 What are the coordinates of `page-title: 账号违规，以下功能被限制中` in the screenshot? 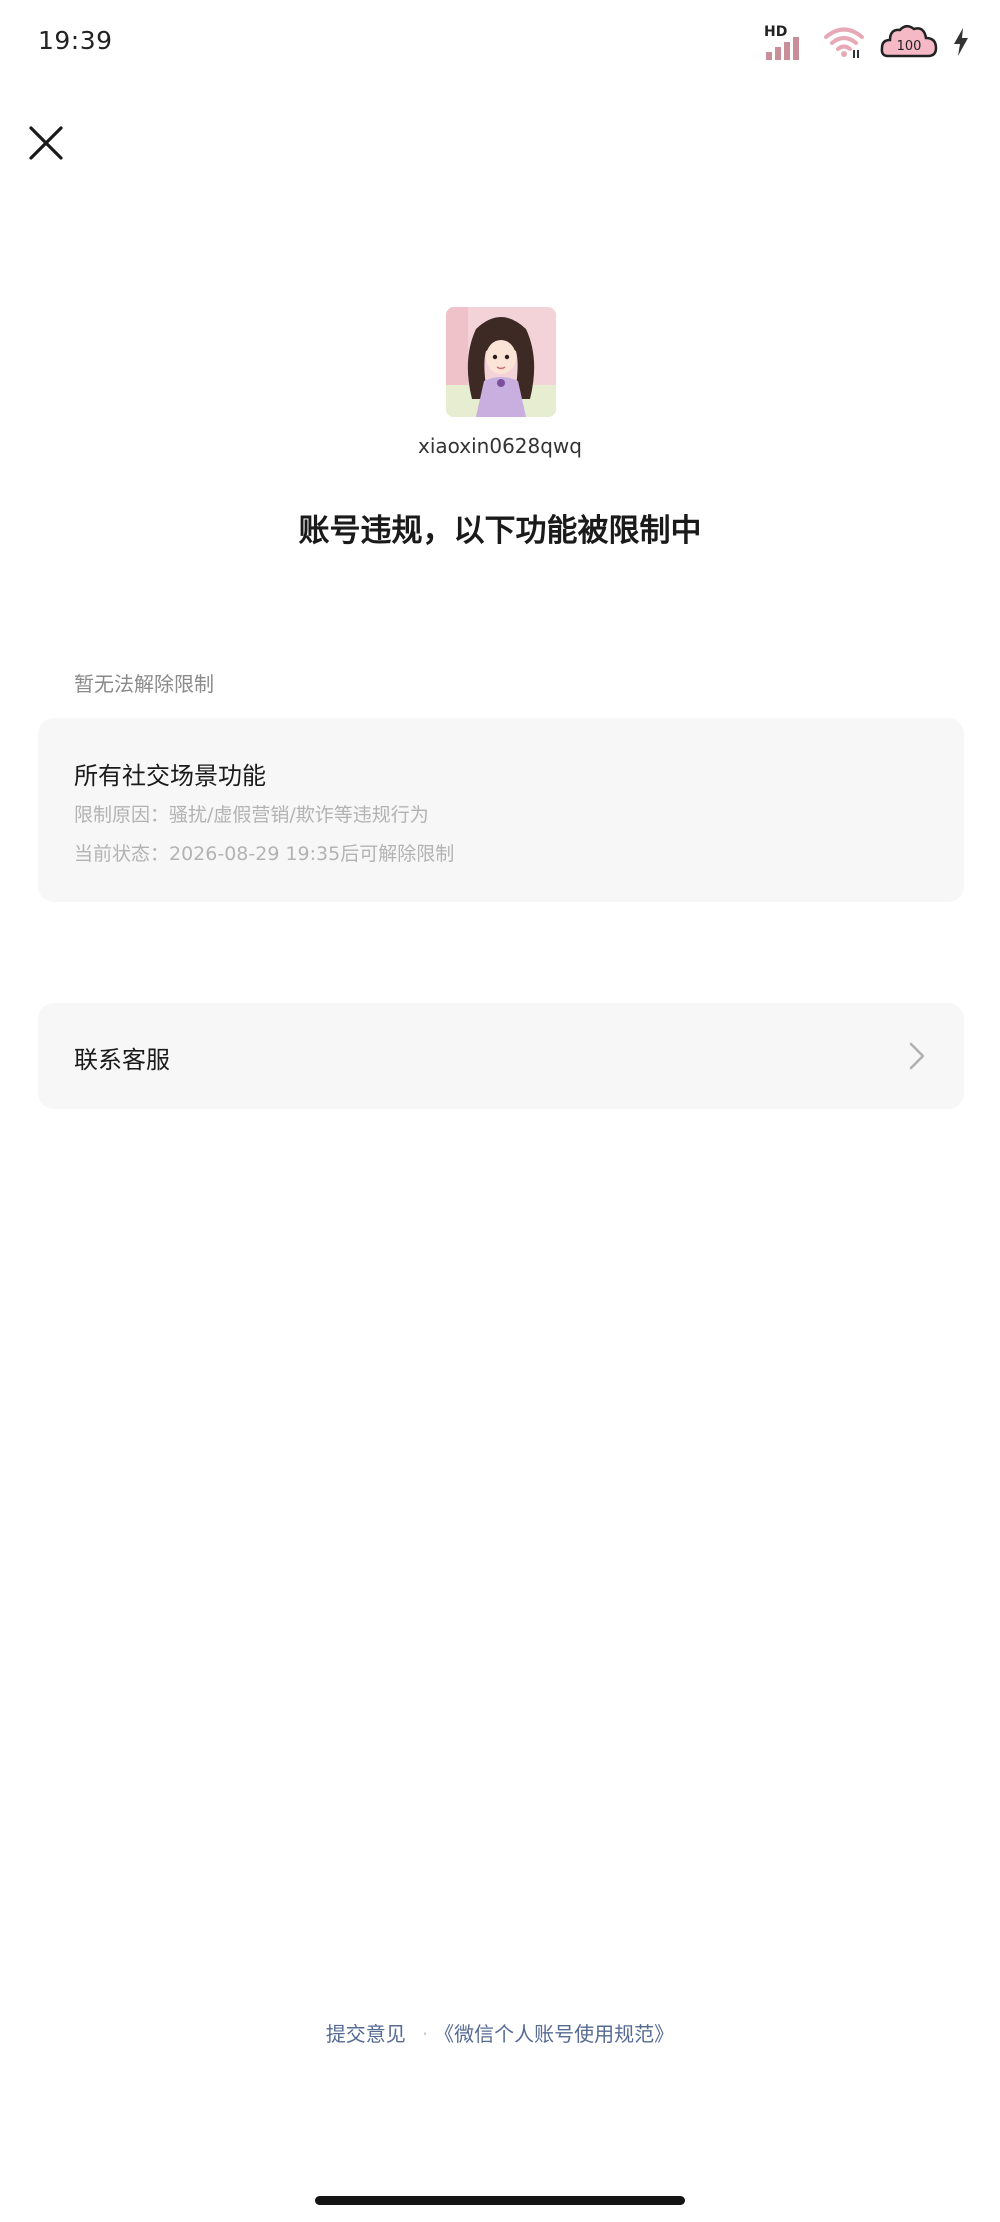 It's located at (500, 531).